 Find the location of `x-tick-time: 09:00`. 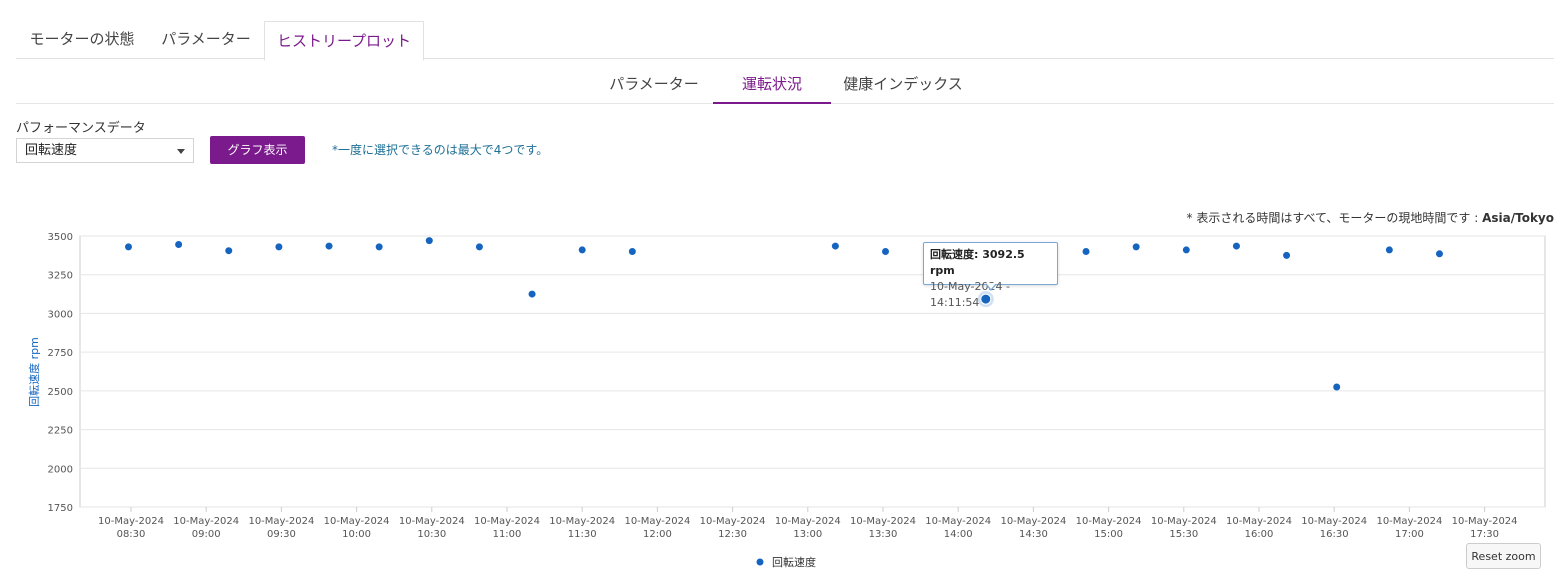

x-tick-time: 09:00 is located at coordinates (206, 534).